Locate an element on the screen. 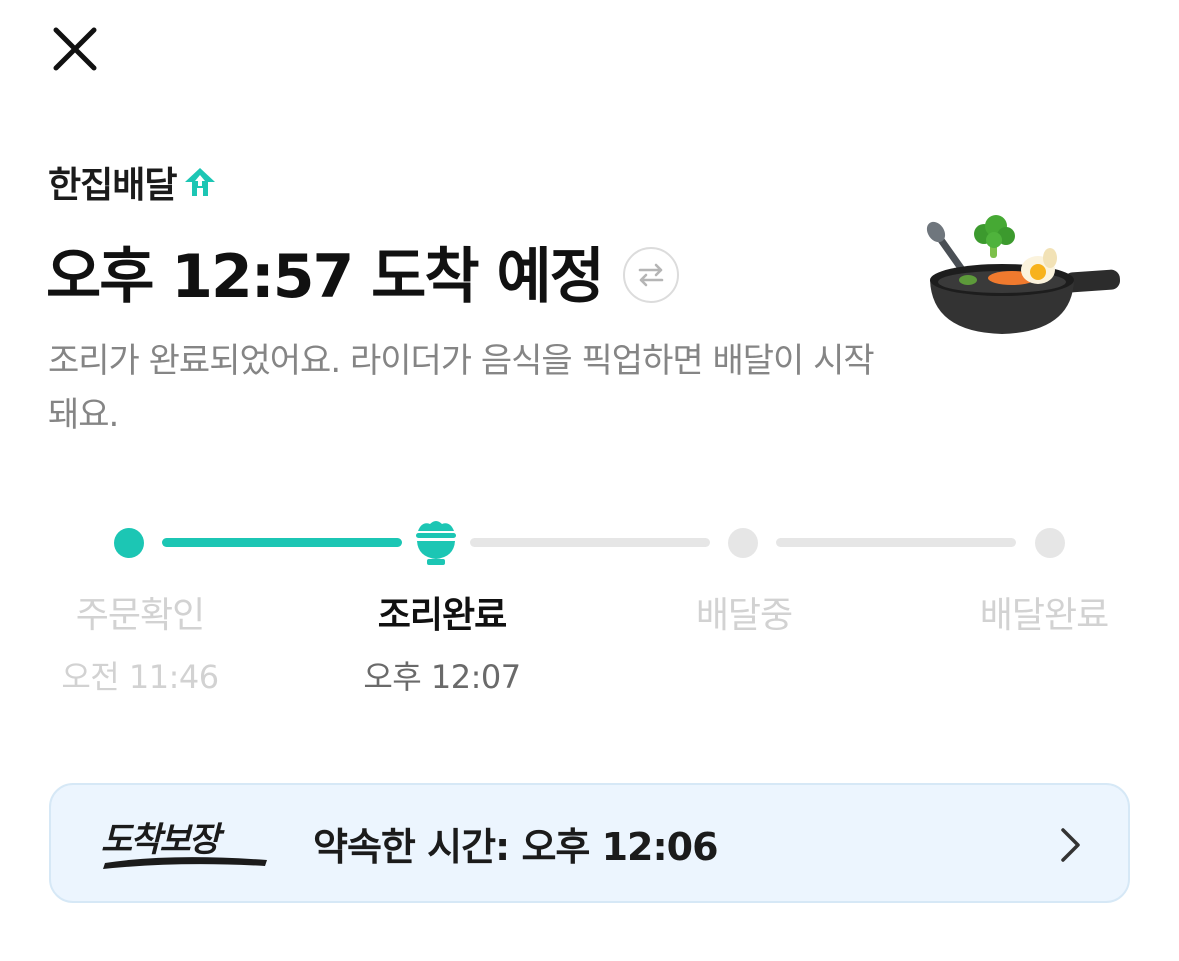 This screenshot has width=1179, height=961. delivery-progress is located at coordinates (589, 545).